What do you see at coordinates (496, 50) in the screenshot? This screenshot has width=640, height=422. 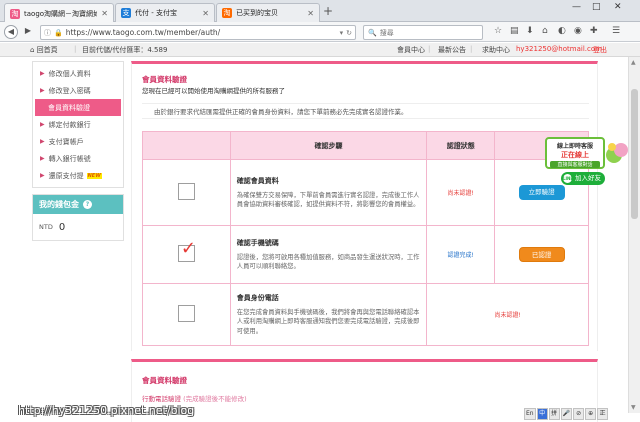 I see `help-center-link: 求助中心` at bounding box center [496, 50].